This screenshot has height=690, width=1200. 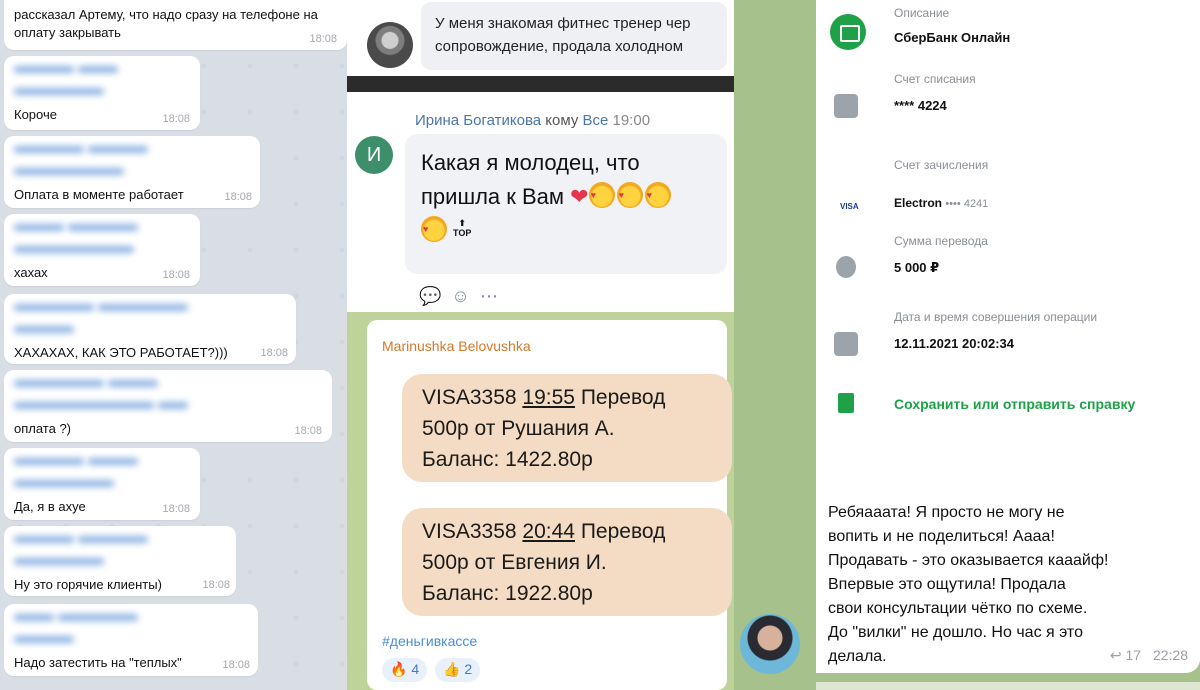 I want to click on message-line: вопить и не поделиться! Аааа!, so click(x=941, y=536).